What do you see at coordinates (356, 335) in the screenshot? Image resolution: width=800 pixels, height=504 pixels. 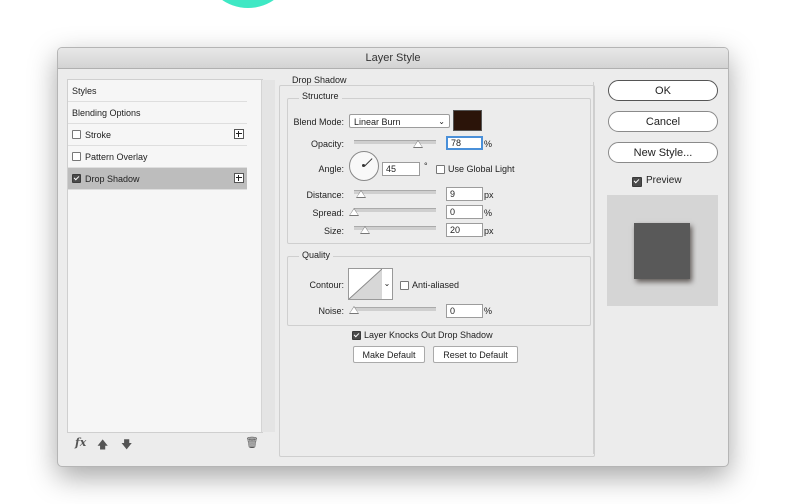 I see `knocks-out-checkbox` at bounding box center [356, 335].